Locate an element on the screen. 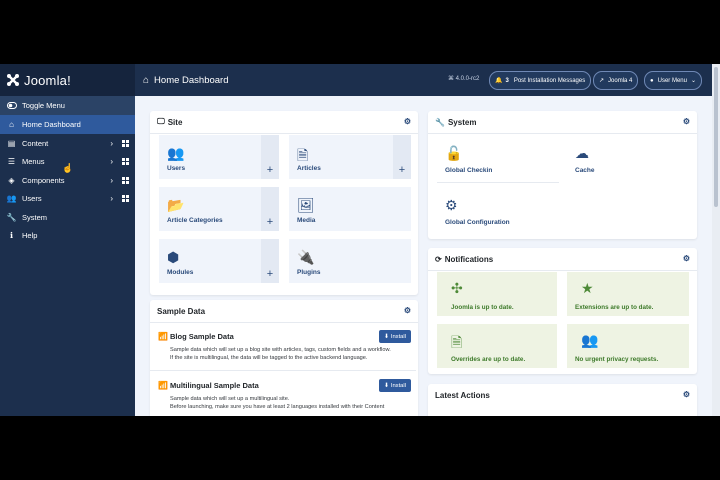  mouse-cursor-icon: ☝ is located at coordinates (68, 168).